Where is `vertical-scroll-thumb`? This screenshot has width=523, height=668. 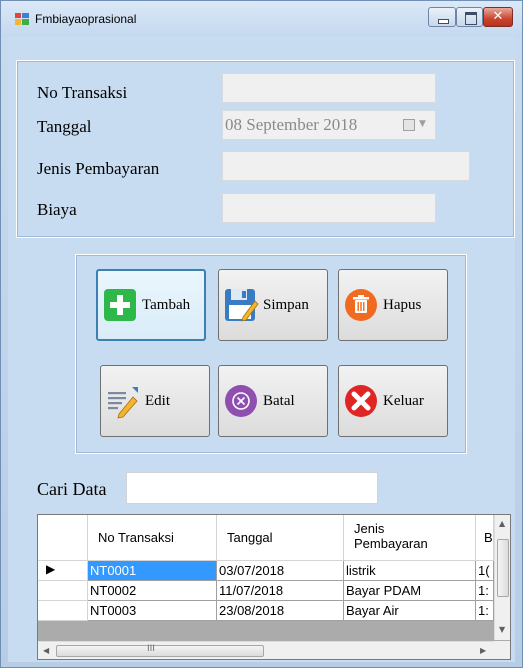 vertical-scroll-thumb is located at coordinates (503, 568).